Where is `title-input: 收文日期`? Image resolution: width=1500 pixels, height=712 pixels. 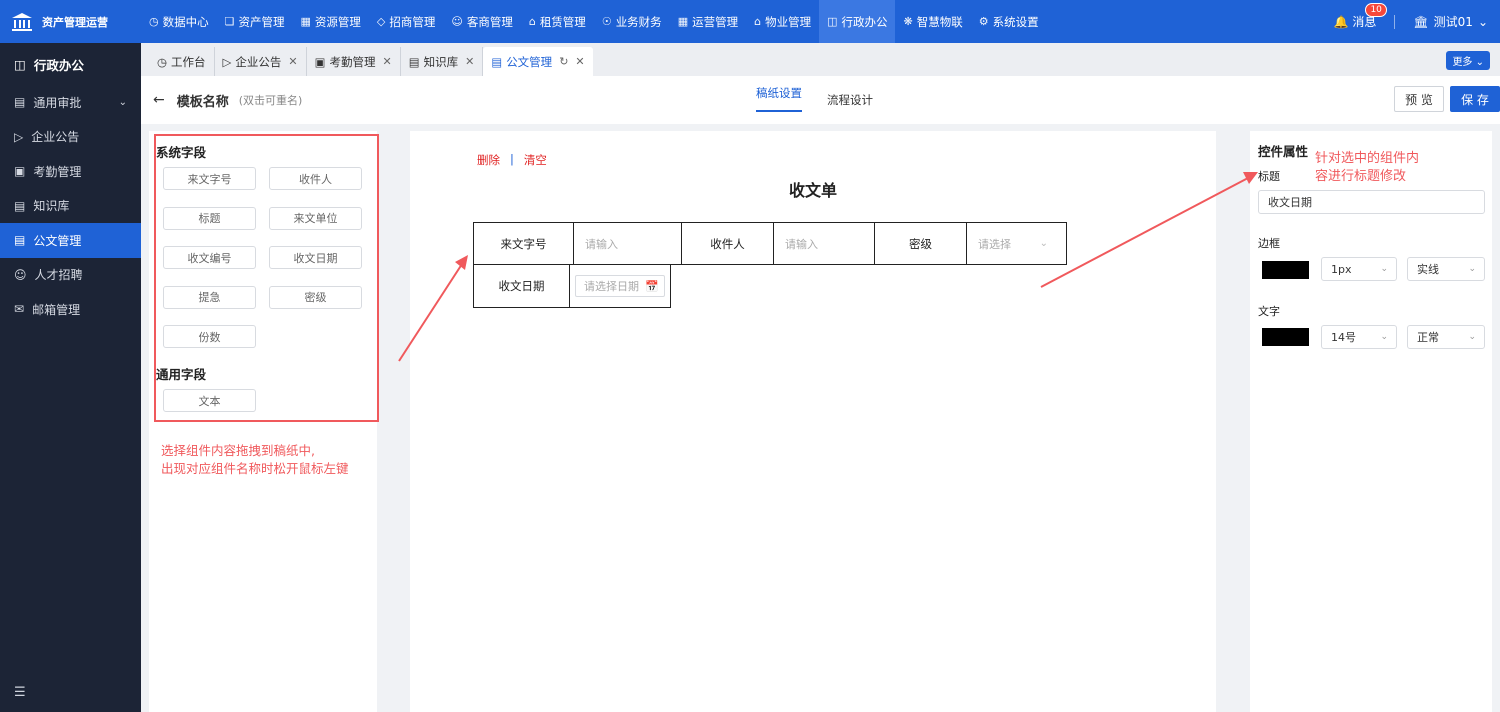 title-input: 收文日期 is located at coordinates (1371, 202).